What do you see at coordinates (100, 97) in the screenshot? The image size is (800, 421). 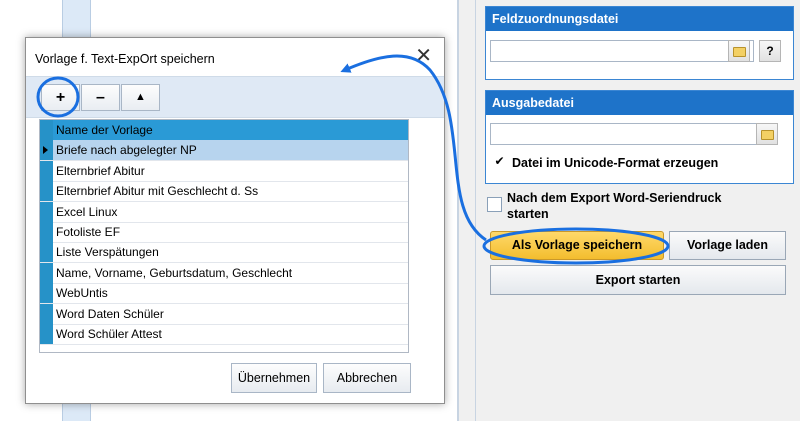 I see `remove-template-button: –` at bounding box center [100, 97].